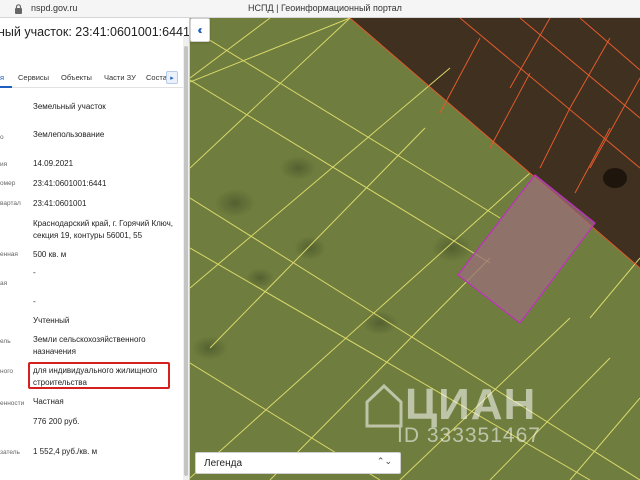 This screenshot has height=480, width=640. Describe the element at coordinates (10, 452) in the screenshot. I see `row-label: затель` at that location.